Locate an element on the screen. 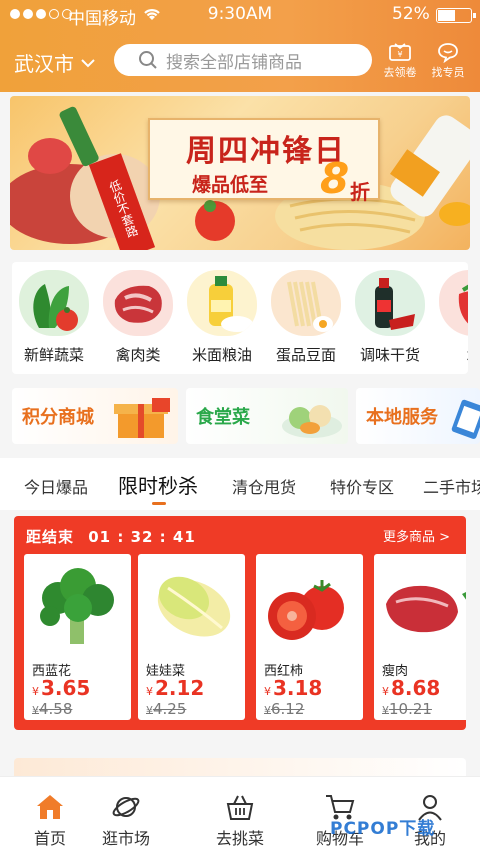  expert-button: 找专员 is located at coordinates (448, 60).